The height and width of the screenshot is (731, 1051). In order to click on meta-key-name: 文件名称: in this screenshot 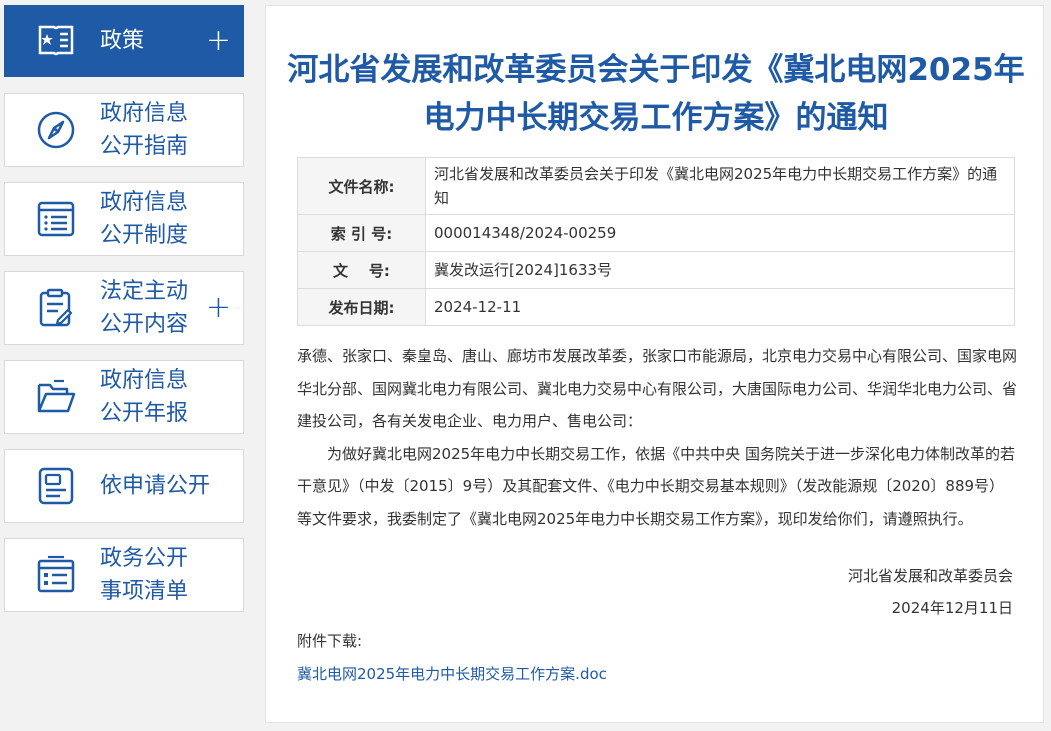, I will do `click(361, 186)`.